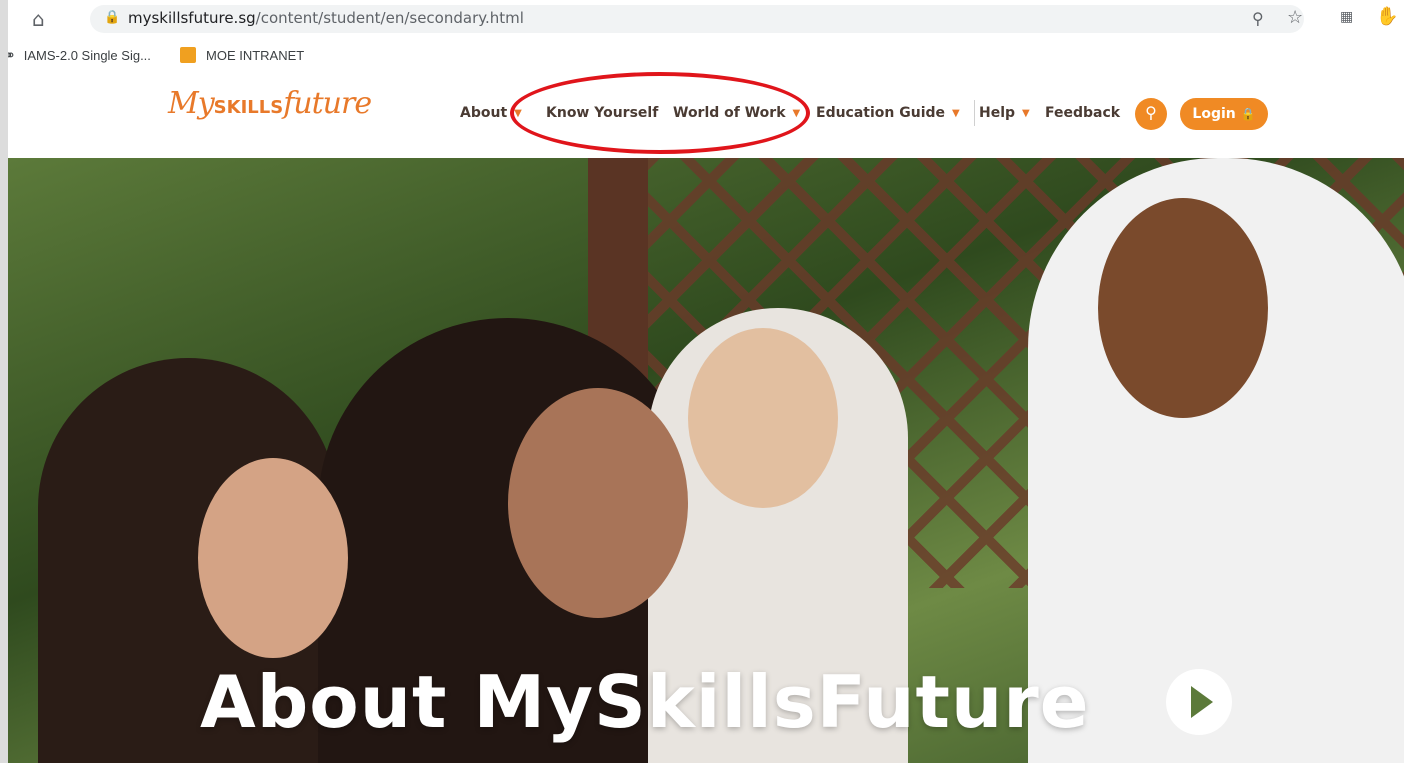 The width and height of the screenshot is (1404, 763). What do you see at coordinates (38, 19) in the screenshot?
I see `home-icon: ⌂` at bounding box center [38, 19].